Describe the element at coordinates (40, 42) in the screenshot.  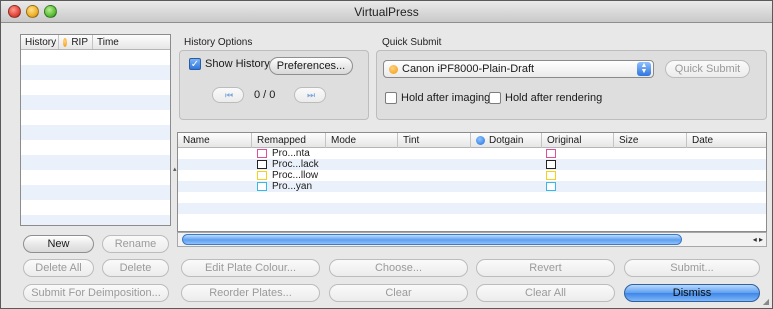
I see `history-column-header: History` at that location.